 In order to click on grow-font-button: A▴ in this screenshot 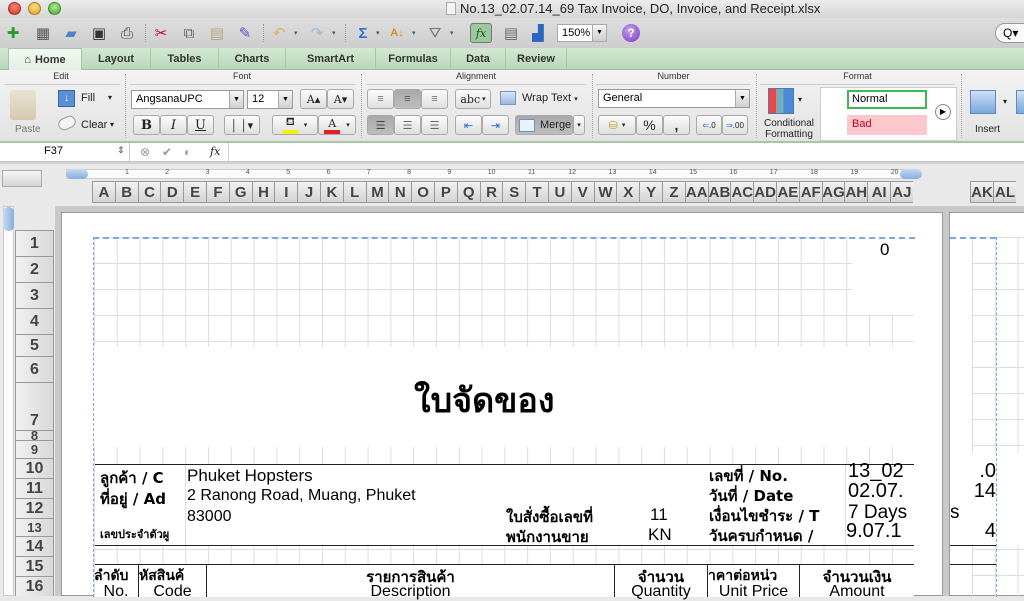, I will do `click(313, 99)`.